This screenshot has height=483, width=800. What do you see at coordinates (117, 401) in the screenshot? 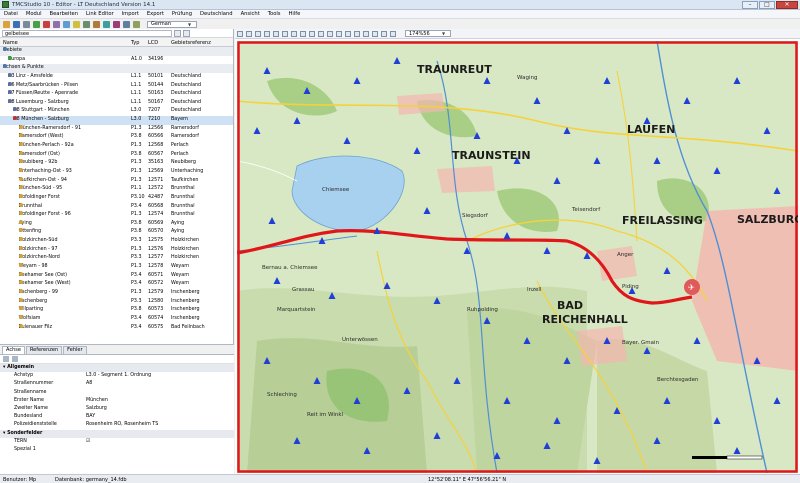
I see `property-row: Erster Name München` at bounding box center [117, 401].